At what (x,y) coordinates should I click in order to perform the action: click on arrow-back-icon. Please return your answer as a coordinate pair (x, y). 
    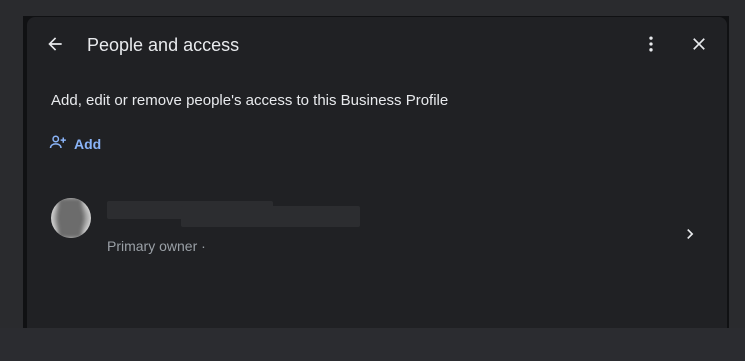
    Looking at the image, I should click on (55, 46).